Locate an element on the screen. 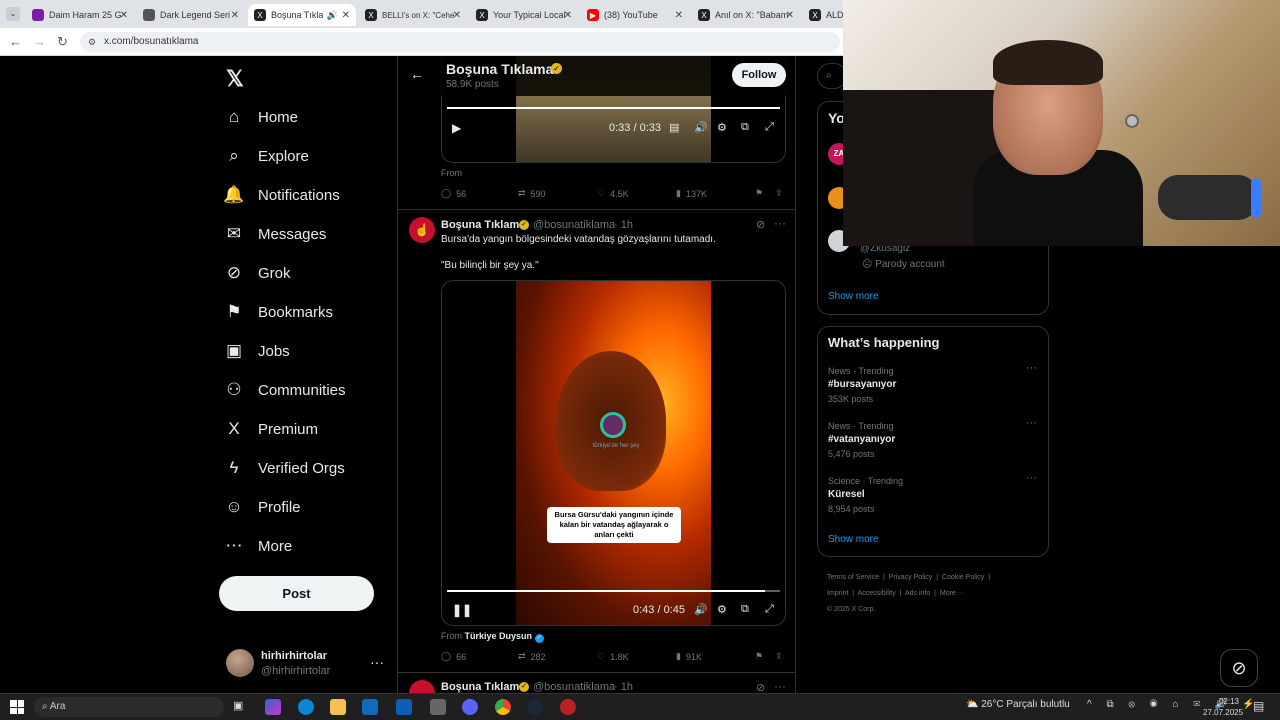 Image resolution: width=1280 pixels, height=720 pixels. trend-topic: #vatanyanıyor is located at coordinates (861, 439).